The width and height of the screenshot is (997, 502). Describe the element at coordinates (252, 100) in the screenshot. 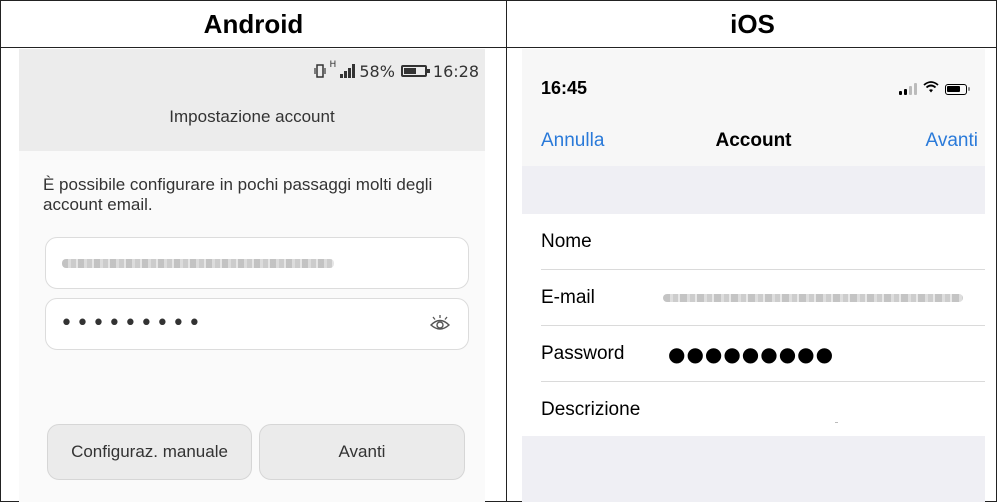

I see `android-top-bar: H 58% 16:28 Impostazione account` at that location.